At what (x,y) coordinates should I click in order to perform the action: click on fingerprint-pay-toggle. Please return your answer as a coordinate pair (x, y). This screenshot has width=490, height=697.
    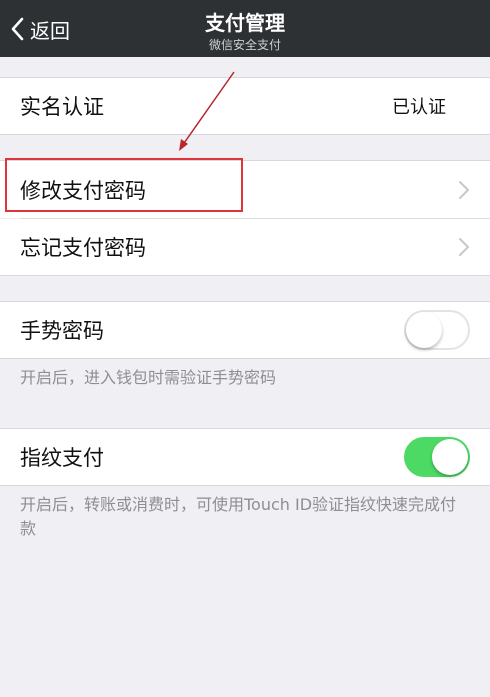
    Looking at the image, I should click on (437, 457).